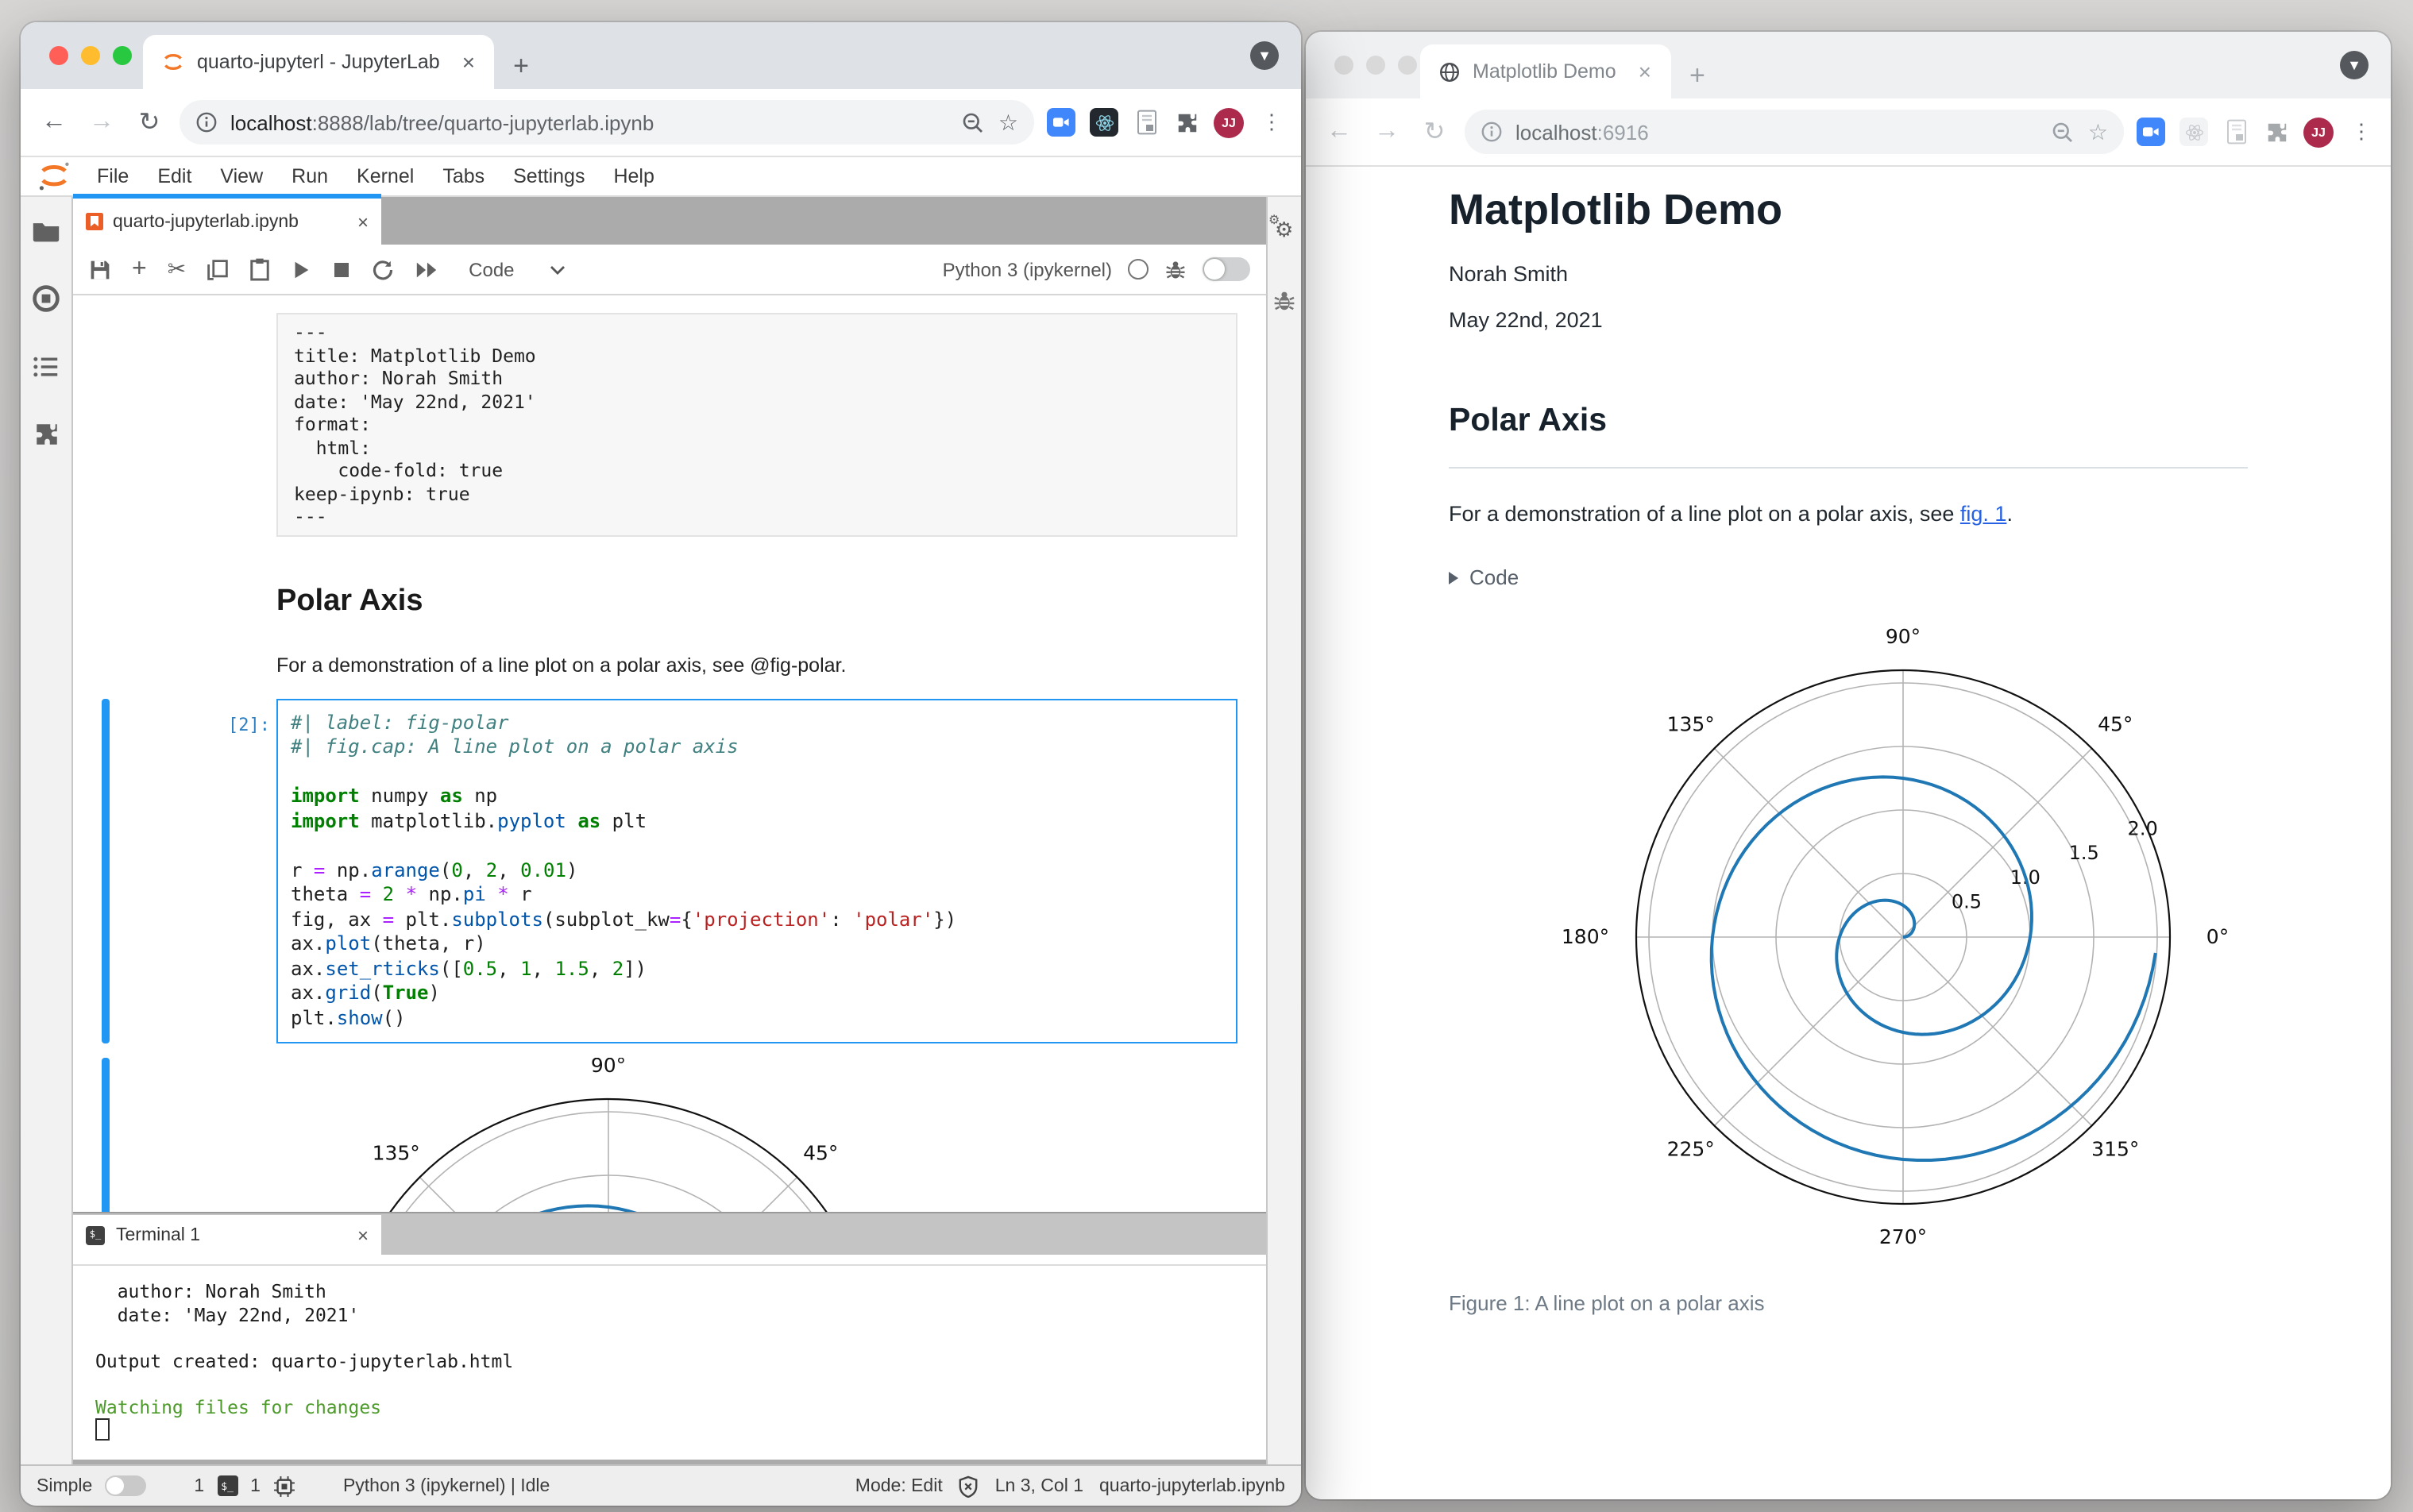 The image size is (2413, 1512). I want to click on traffic-lights-inactive, so click(1375, 65).